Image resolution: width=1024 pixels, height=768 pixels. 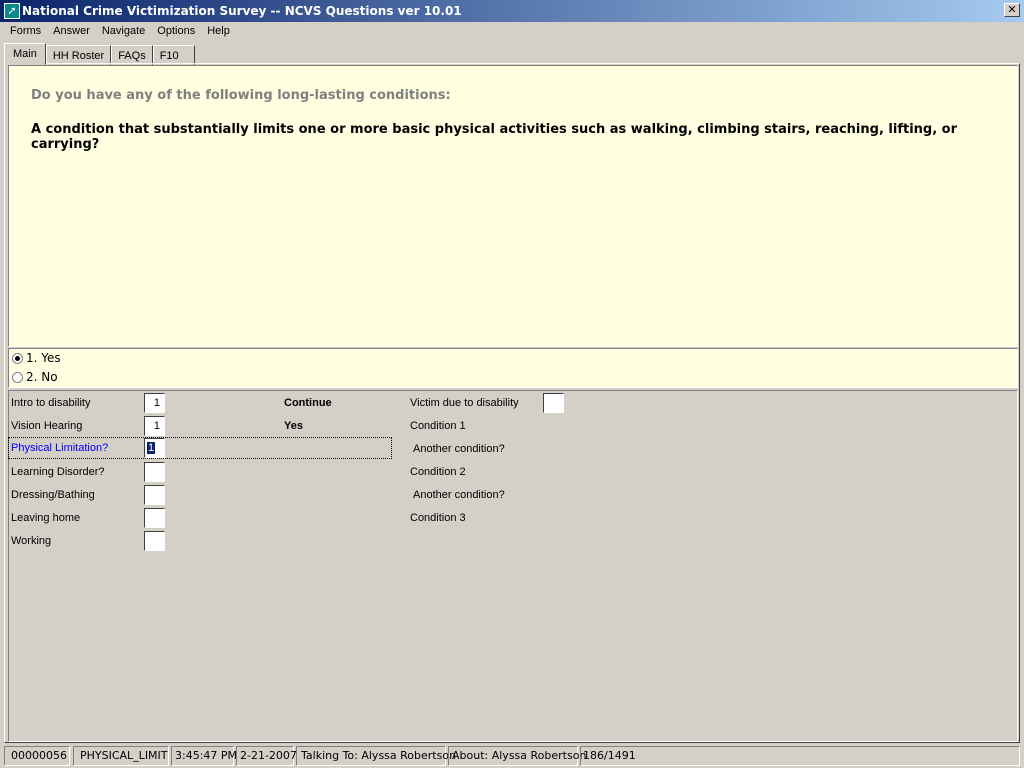 I want to click on form-row-current: Physical Limitation? 1, so click(x=200, y=448).